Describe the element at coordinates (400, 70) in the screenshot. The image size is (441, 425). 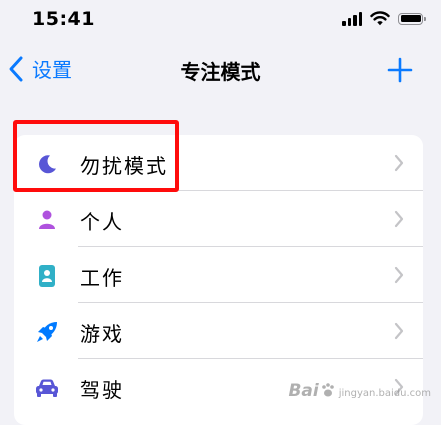
I see `plus-icon` at that location.